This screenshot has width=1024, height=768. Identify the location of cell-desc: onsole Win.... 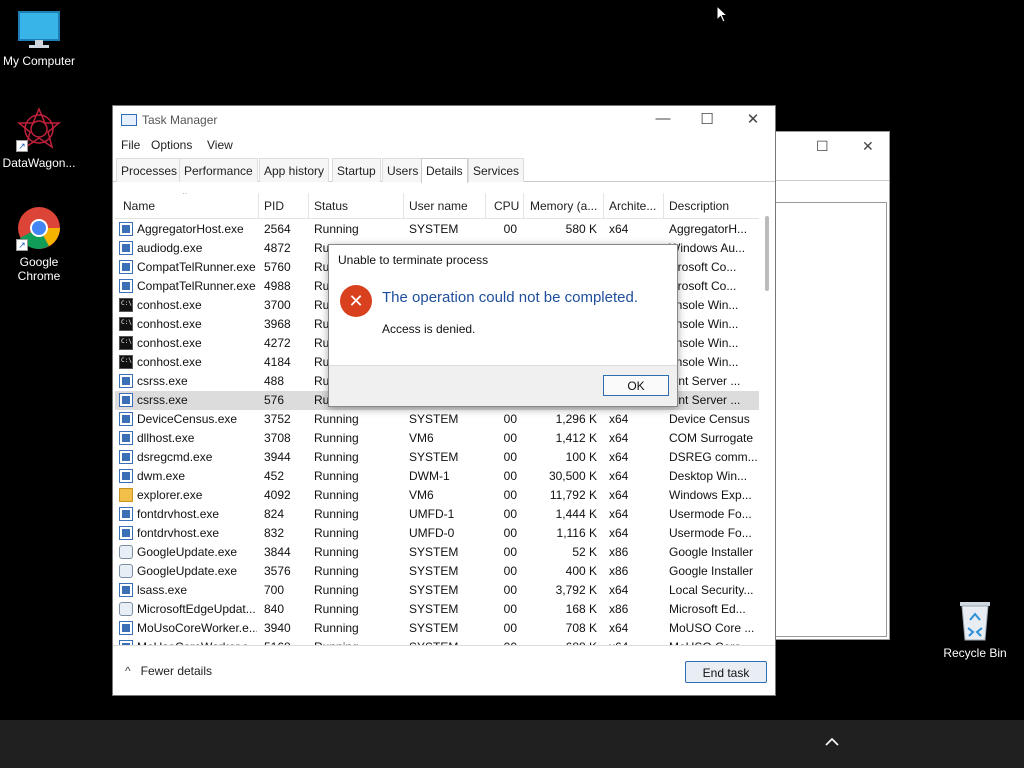
(704, 362).